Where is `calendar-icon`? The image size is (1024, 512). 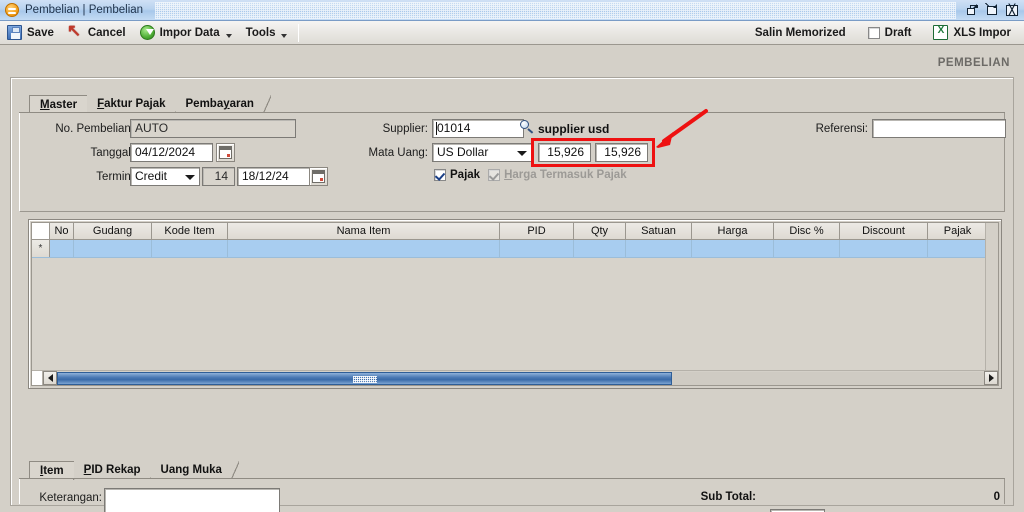 calendar-icon is located at coordinates (318, 176).